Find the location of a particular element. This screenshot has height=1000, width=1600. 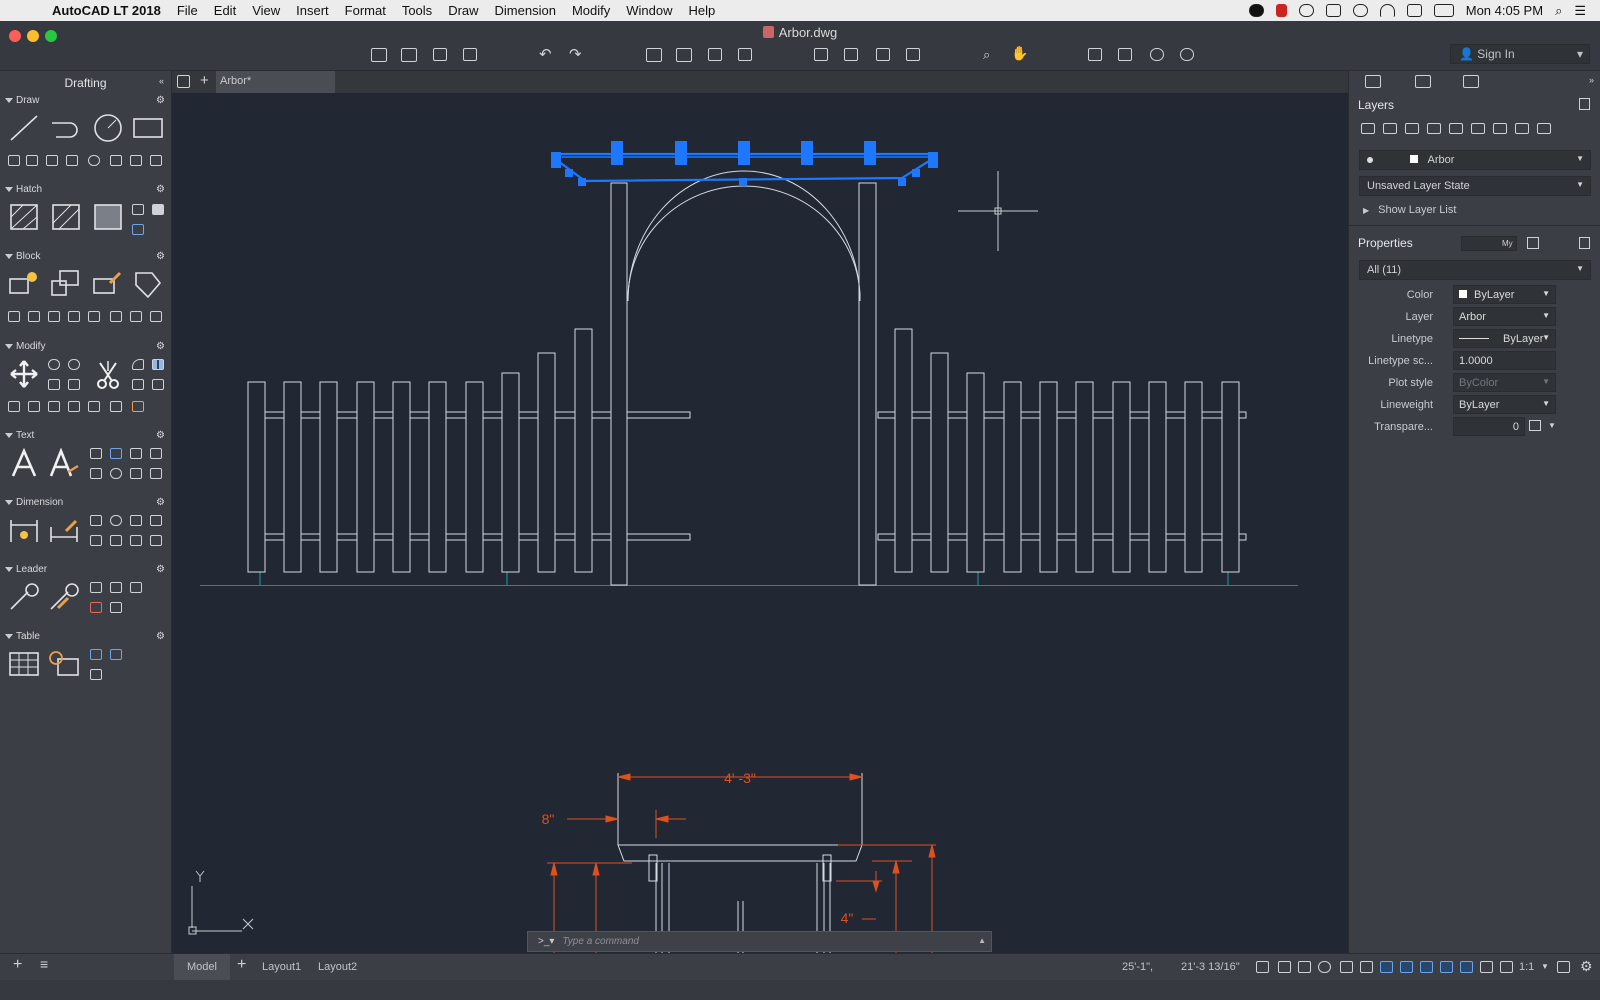

annotation-scale-icon is located at coordinates (1506, 967).